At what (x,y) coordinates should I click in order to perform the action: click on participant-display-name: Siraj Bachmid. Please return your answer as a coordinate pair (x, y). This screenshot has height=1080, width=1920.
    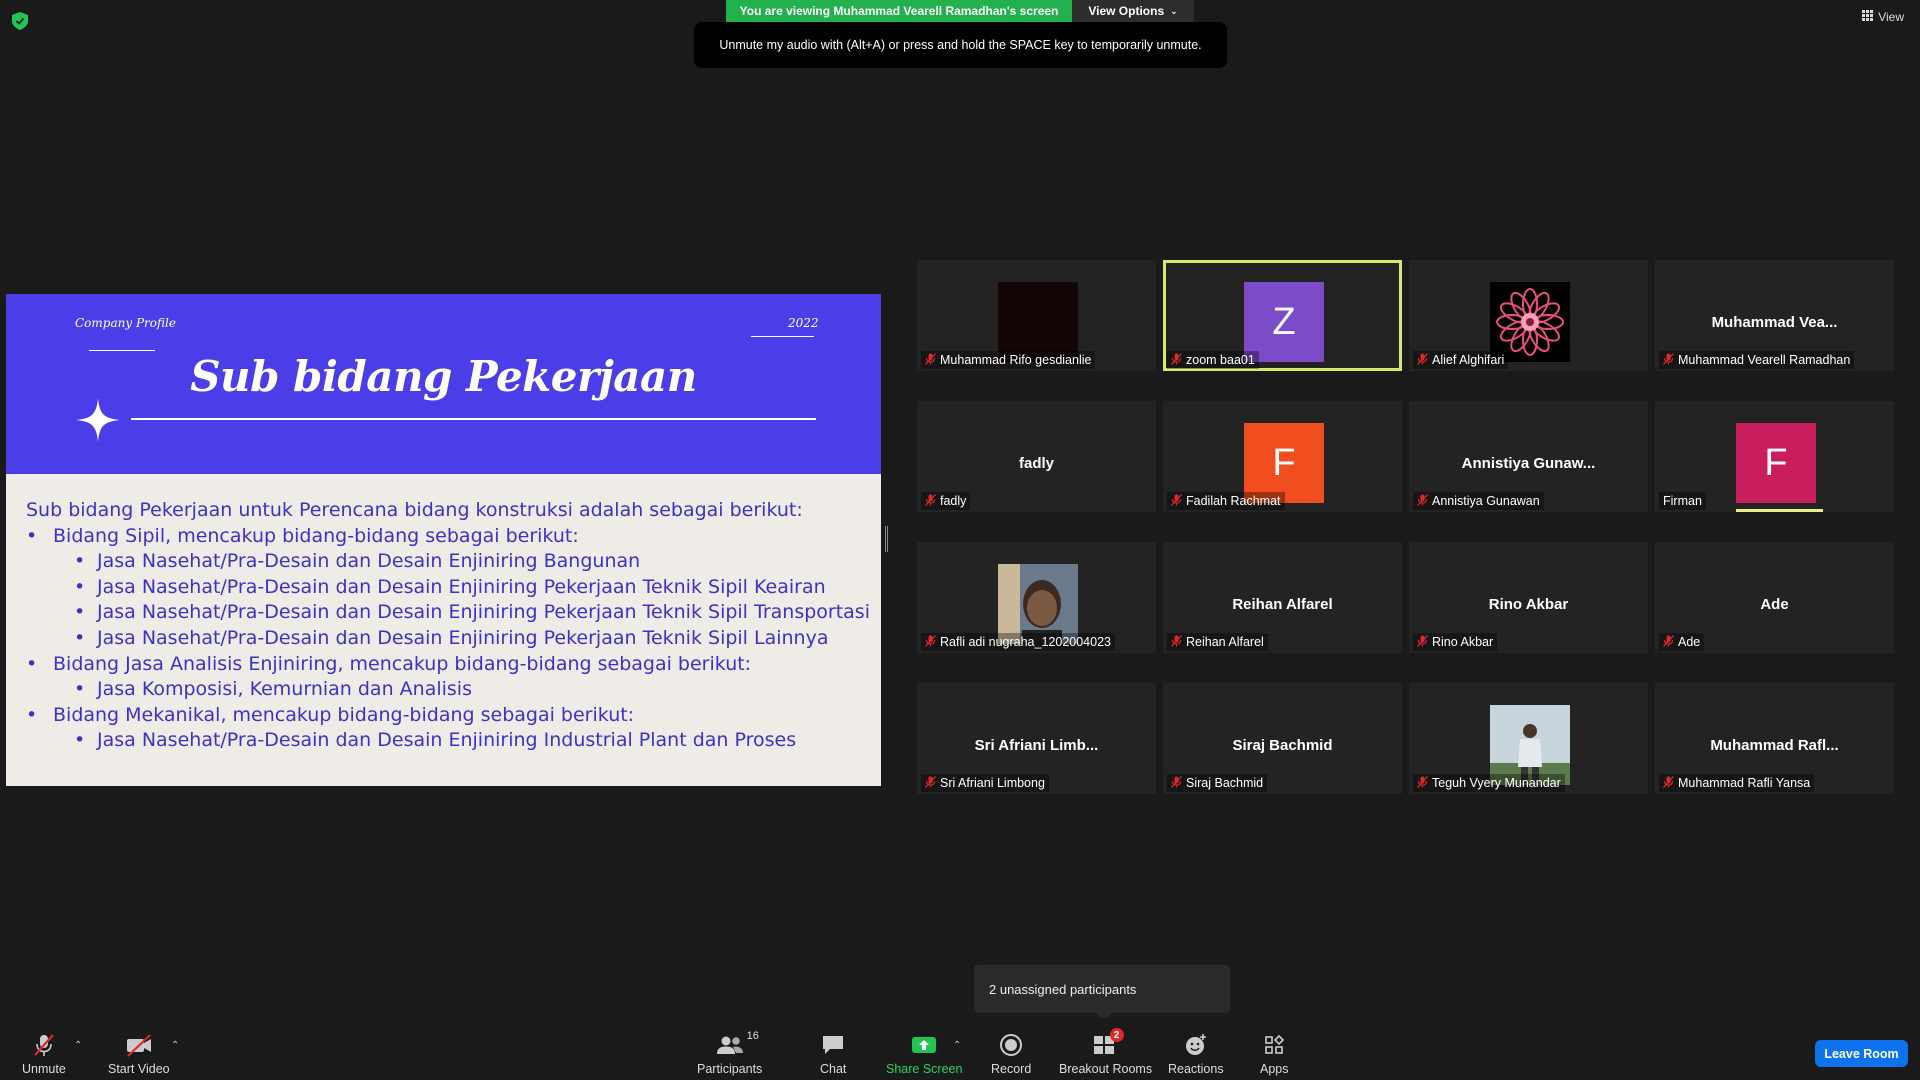
    Looking at the image, I should click on (1282, 745).